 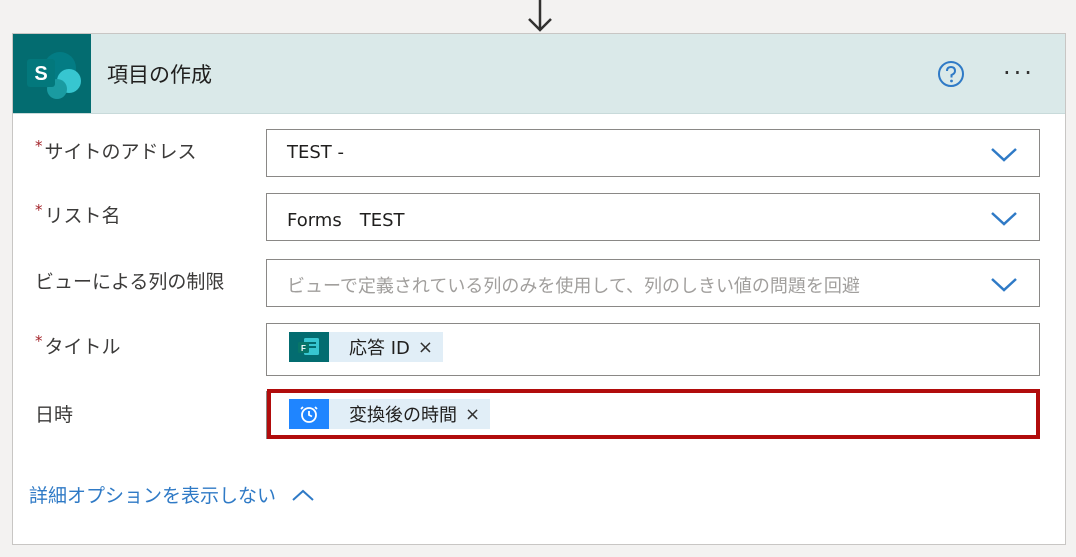 I want to click on chevron-up-icon, so click(x=303, y=495).